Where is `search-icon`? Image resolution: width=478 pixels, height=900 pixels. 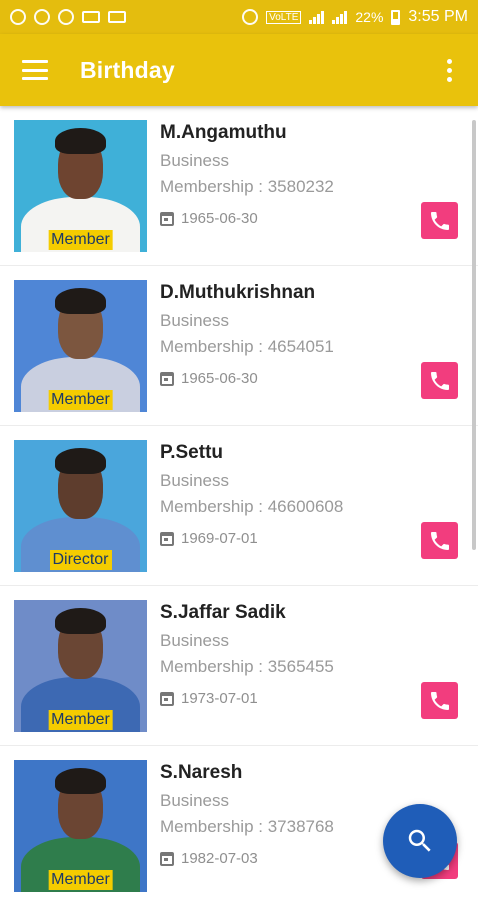
search-icon is located at coordinates (419, 840).